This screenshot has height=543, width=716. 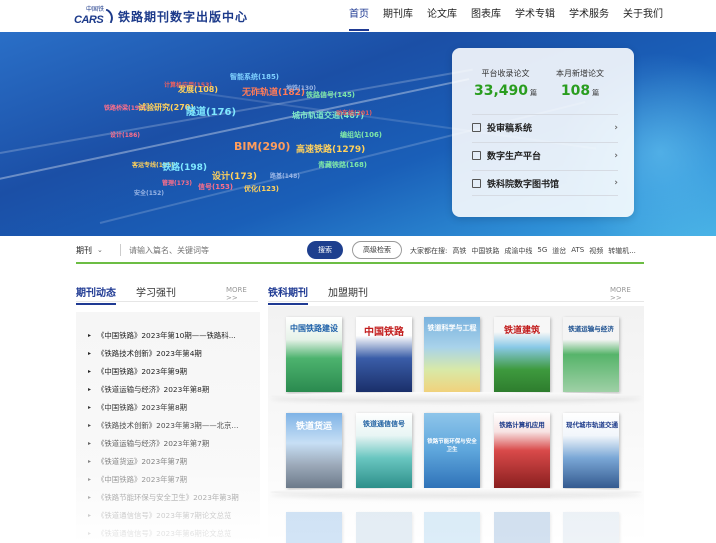 I want to click on cloud-word: 安全(152), so click(x=149, y=192).